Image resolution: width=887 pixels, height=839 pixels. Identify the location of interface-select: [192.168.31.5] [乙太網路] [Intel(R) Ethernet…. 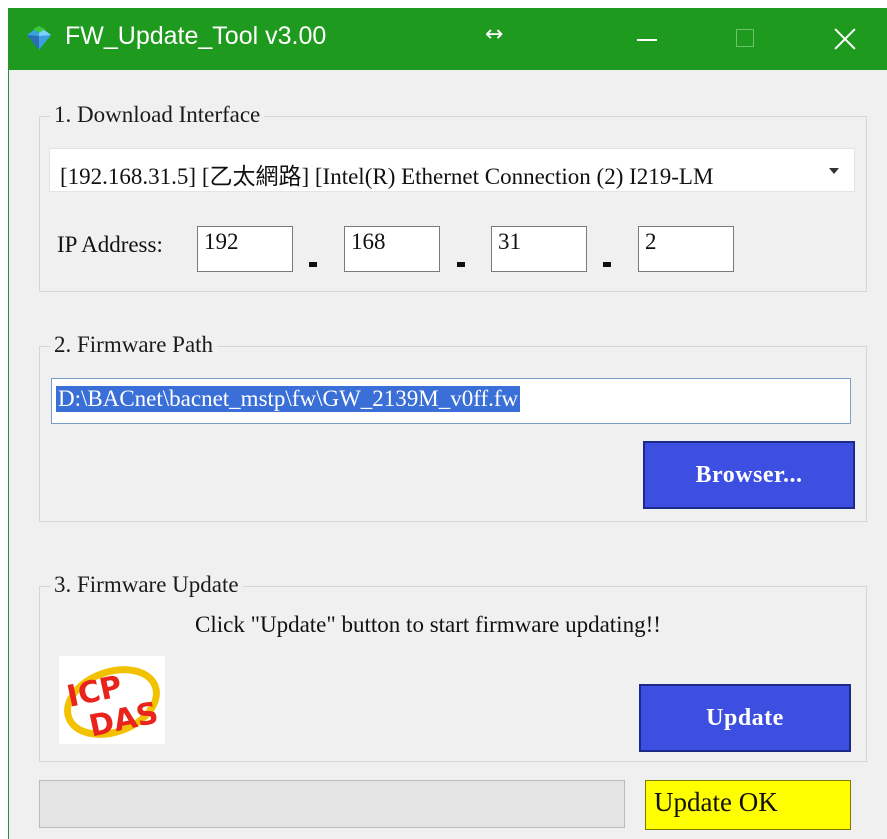
(452, 170).